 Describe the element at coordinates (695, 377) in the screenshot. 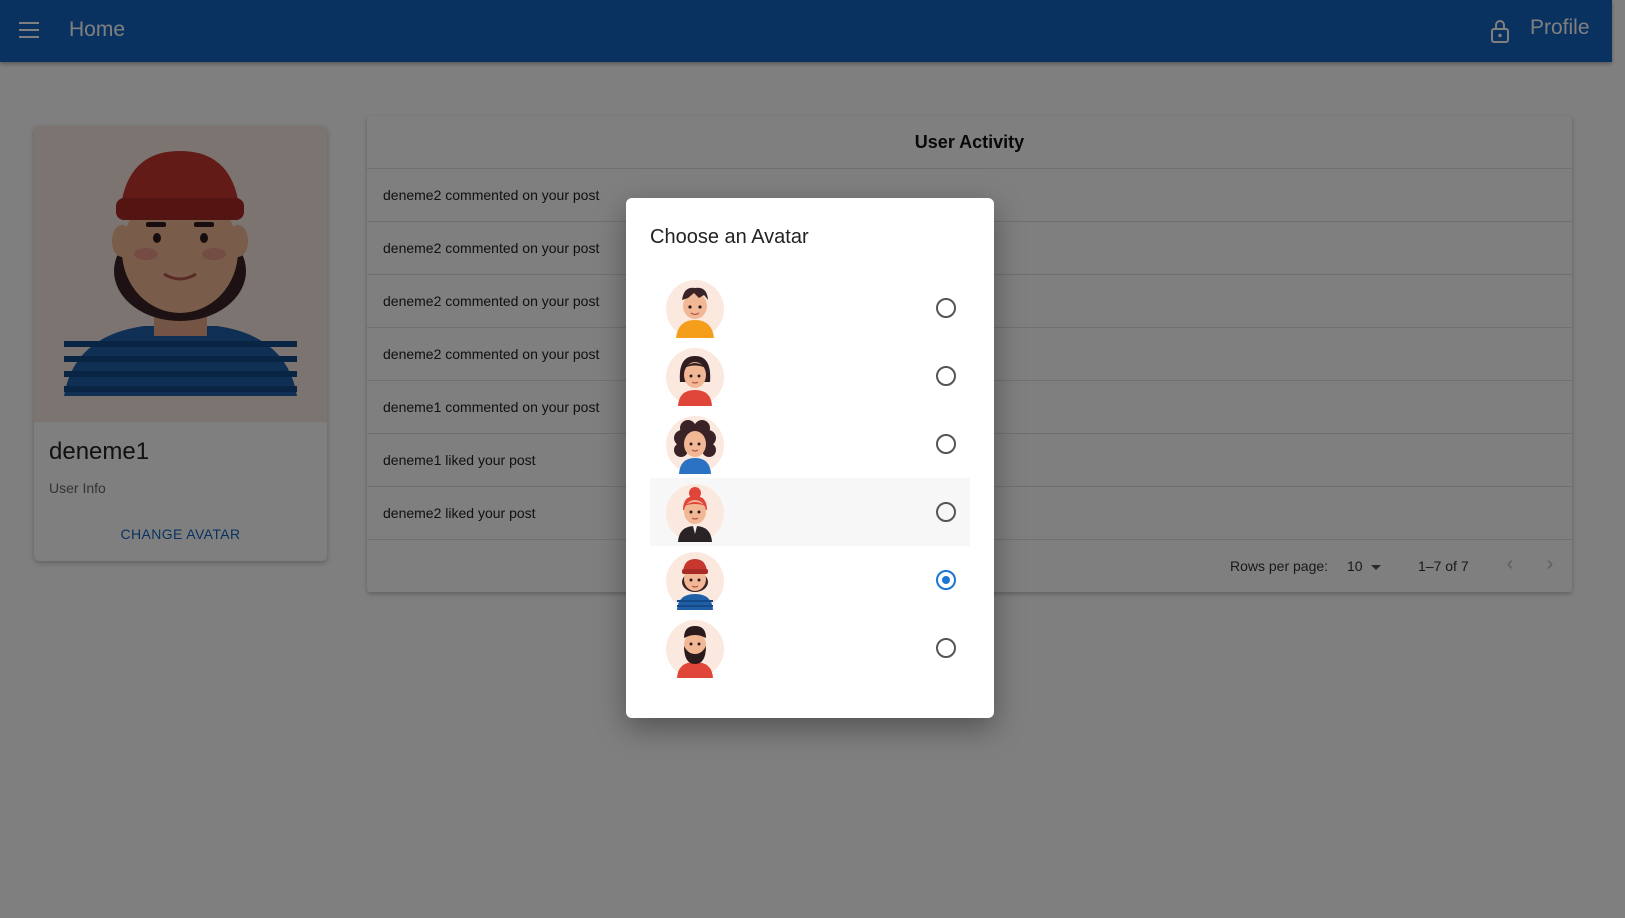

I see `avatar-dark-hair-woman-icon` at that location.